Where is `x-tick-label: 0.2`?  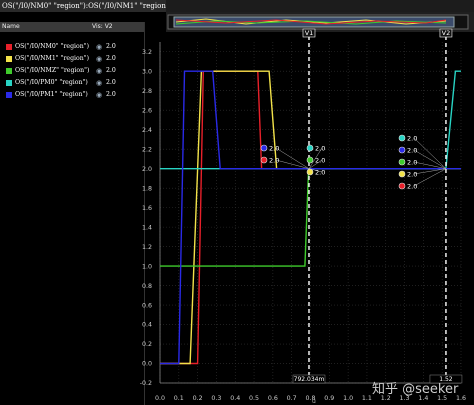 x-tick-label: 0.2 is located at coordinates (198, 398).